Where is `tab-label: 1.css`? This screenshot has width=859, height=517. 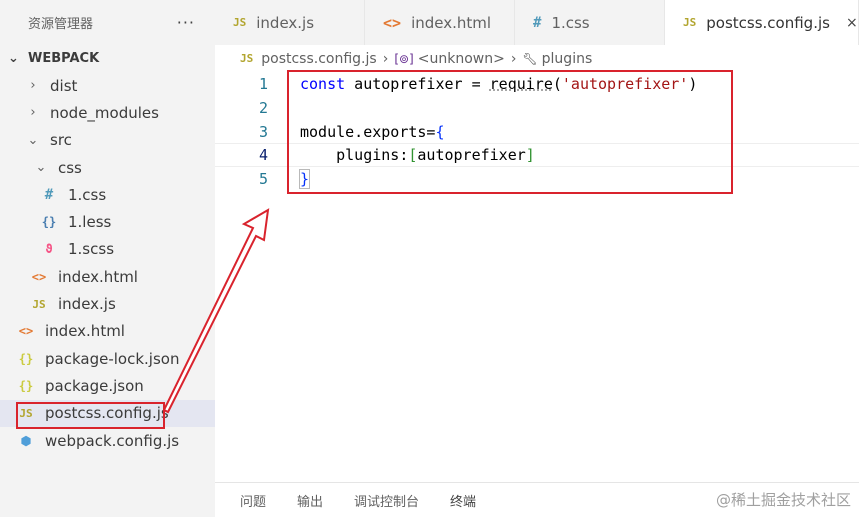 tab-label: 1.css is located at coordinates (570, 22).